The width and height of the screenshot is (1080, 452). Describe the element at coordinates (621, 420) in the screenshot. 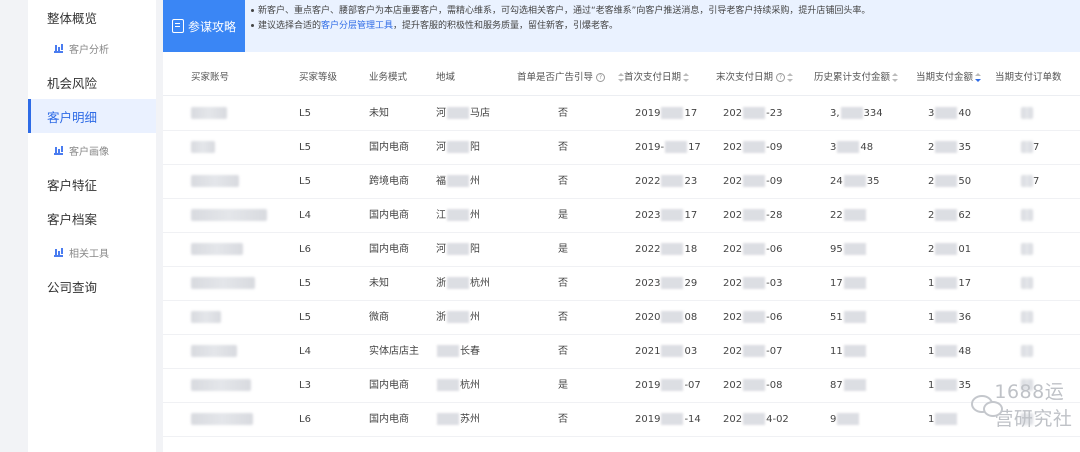

I see `table-row: L6 国内电商 苏州 否 2019 -14 202 4-02 9 1` at that location.